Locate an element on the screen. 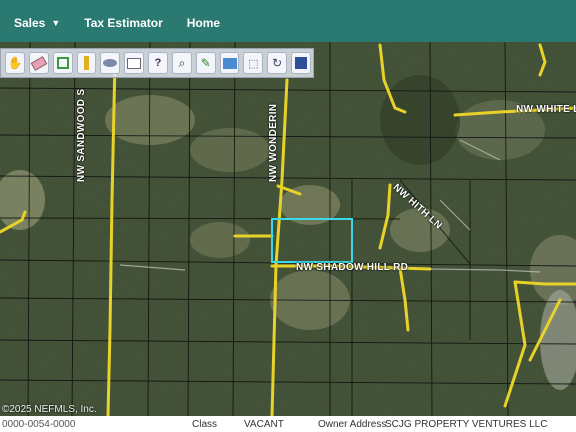 The image size is (576, 432). search-tool-button: ⌕ is located at coordinates (181, 63).